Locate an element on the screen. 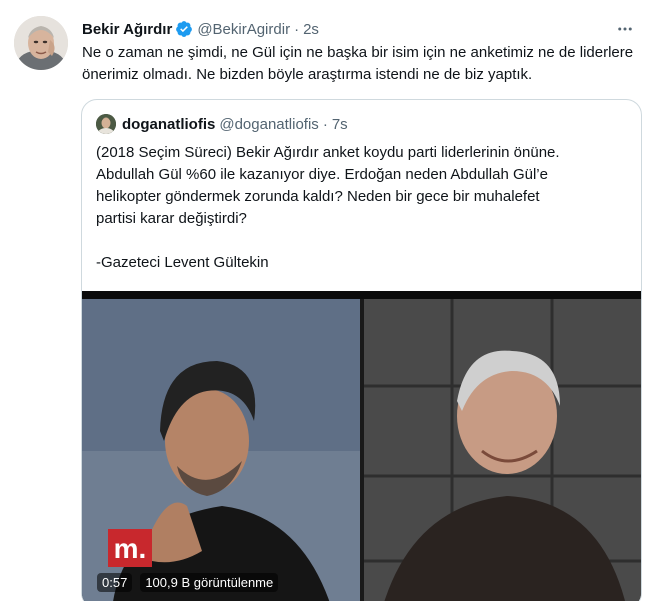 The image size is (650, 601). author-handle: @BekirAgirdir is located at coordinates (243, 29).